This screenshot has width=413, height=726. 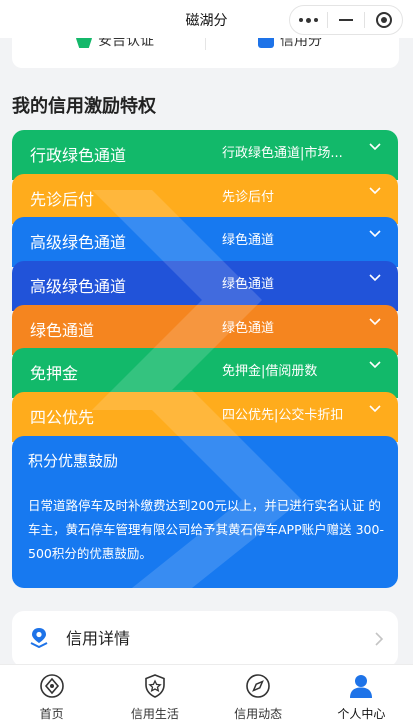 I want to click on privilege-name: 绿色通道, so click(x=62, y=330).